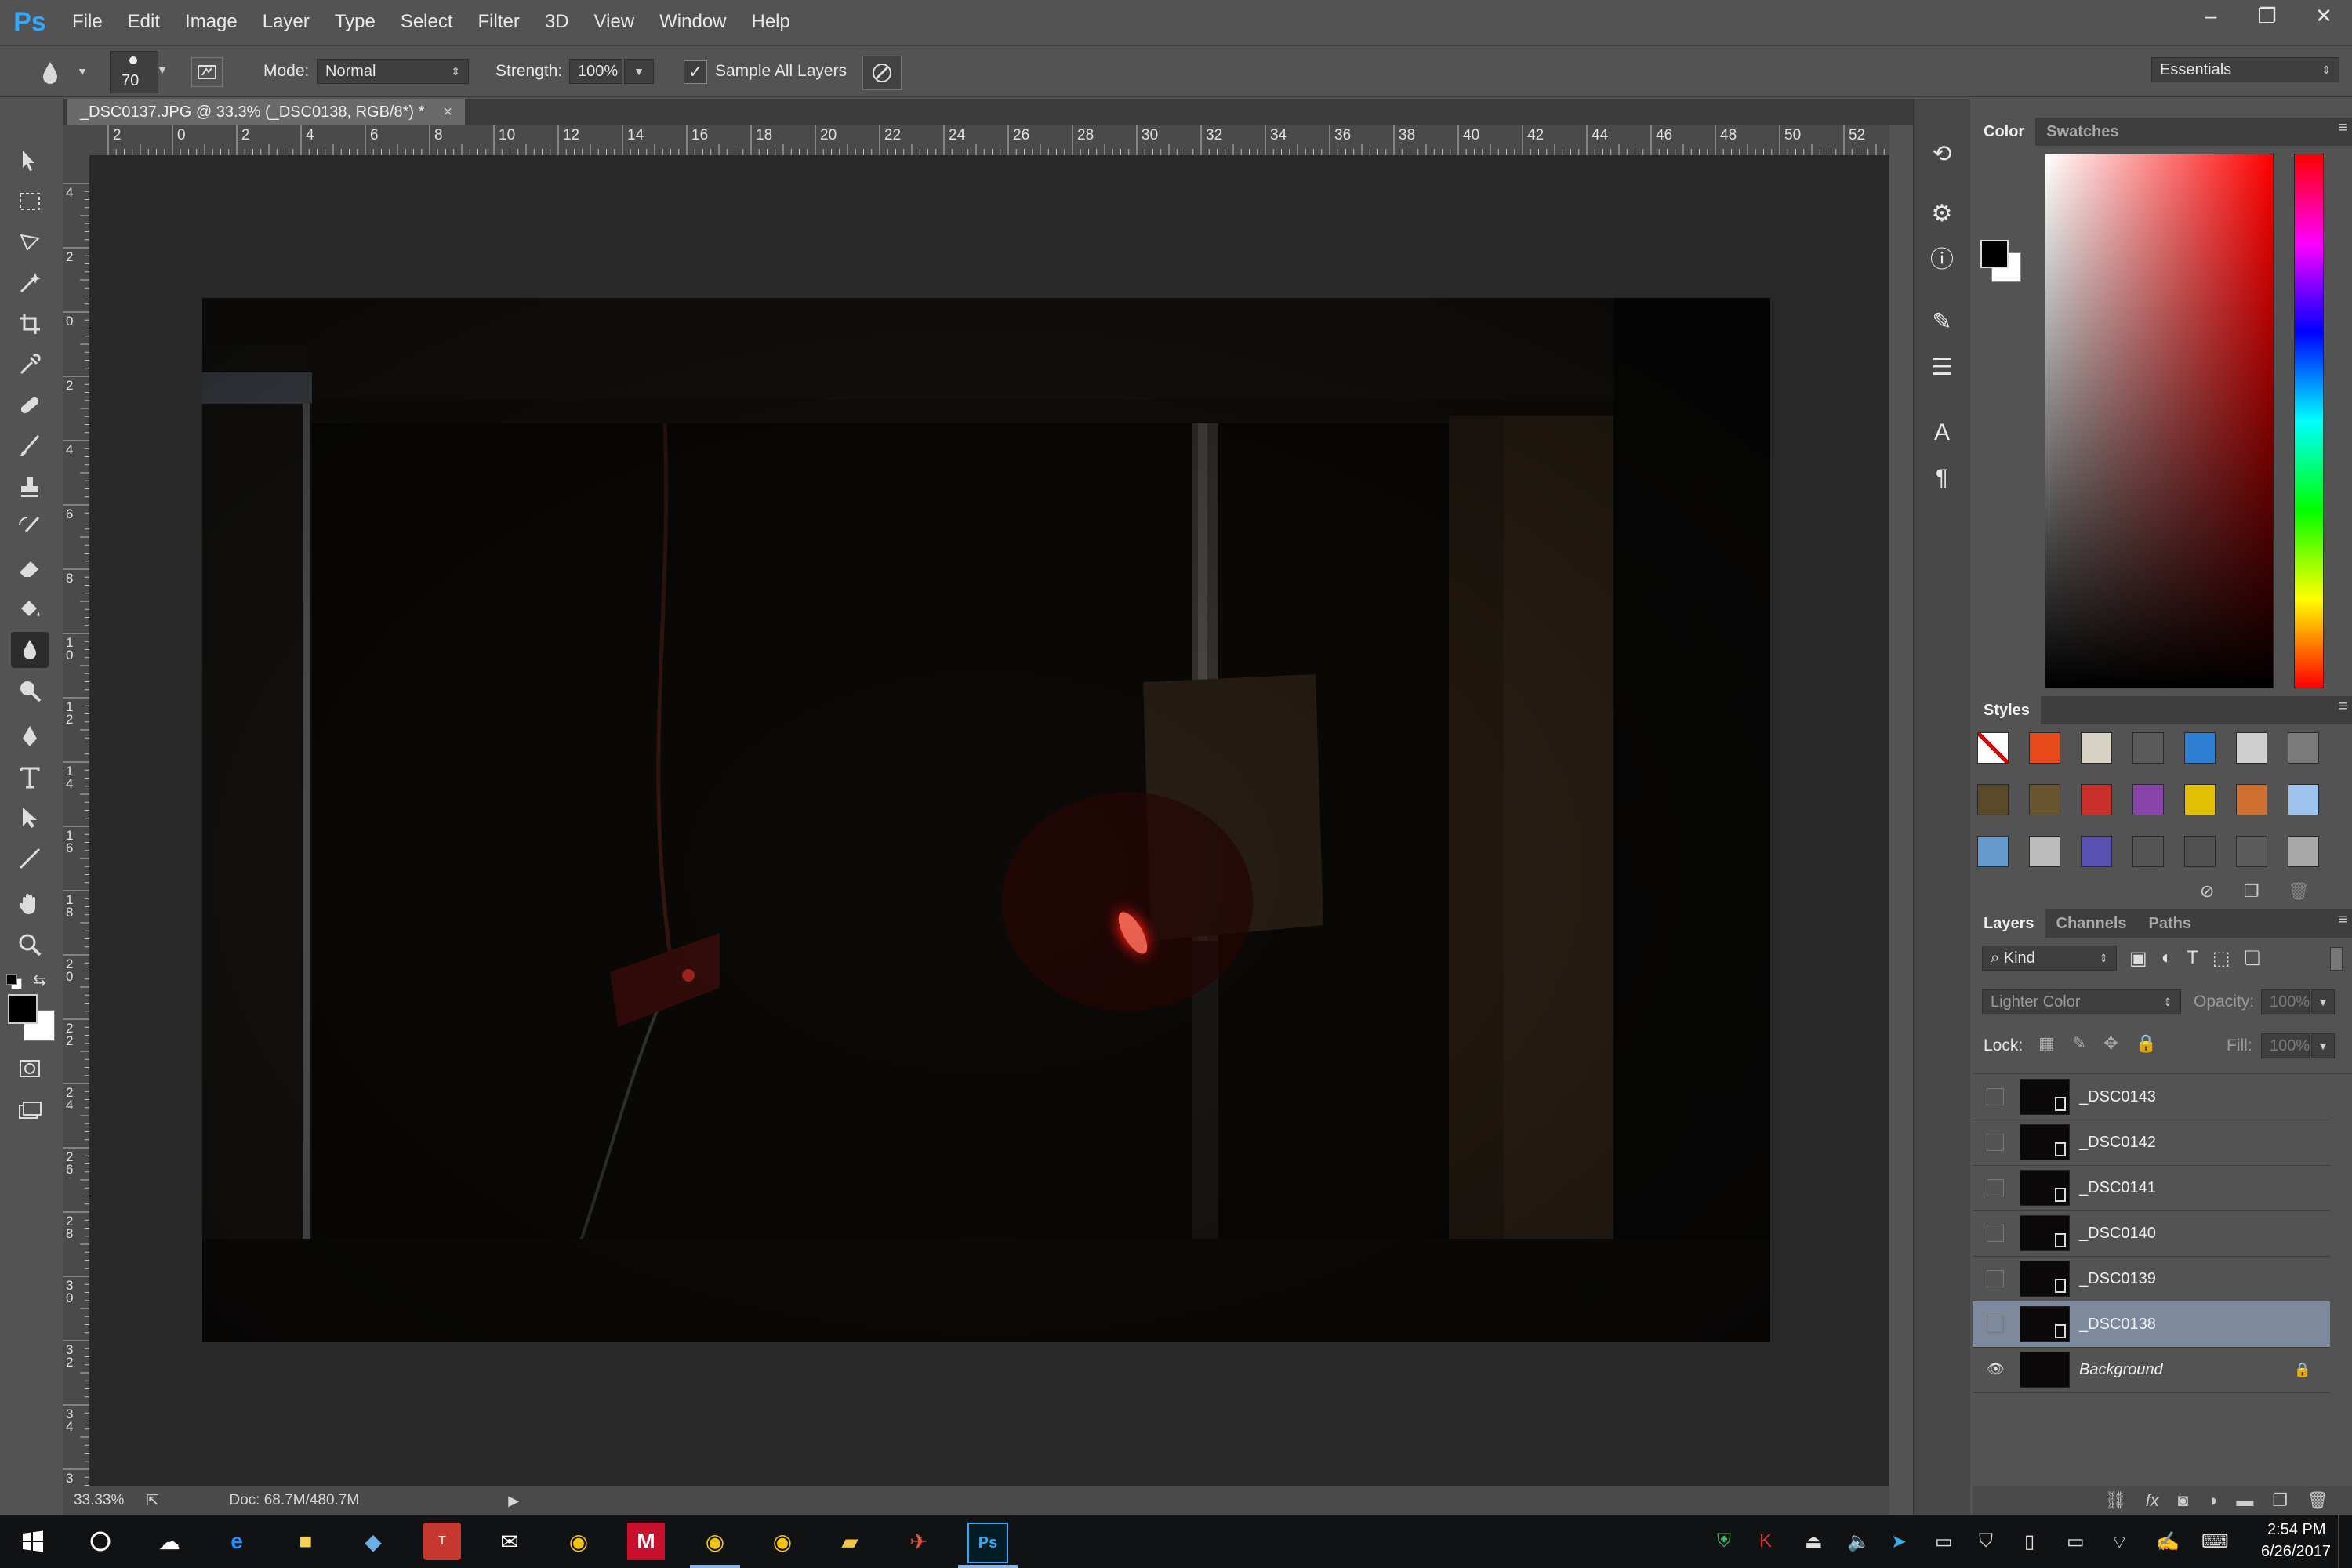  I want to click on pen-tool-icon, so click(30, 736).